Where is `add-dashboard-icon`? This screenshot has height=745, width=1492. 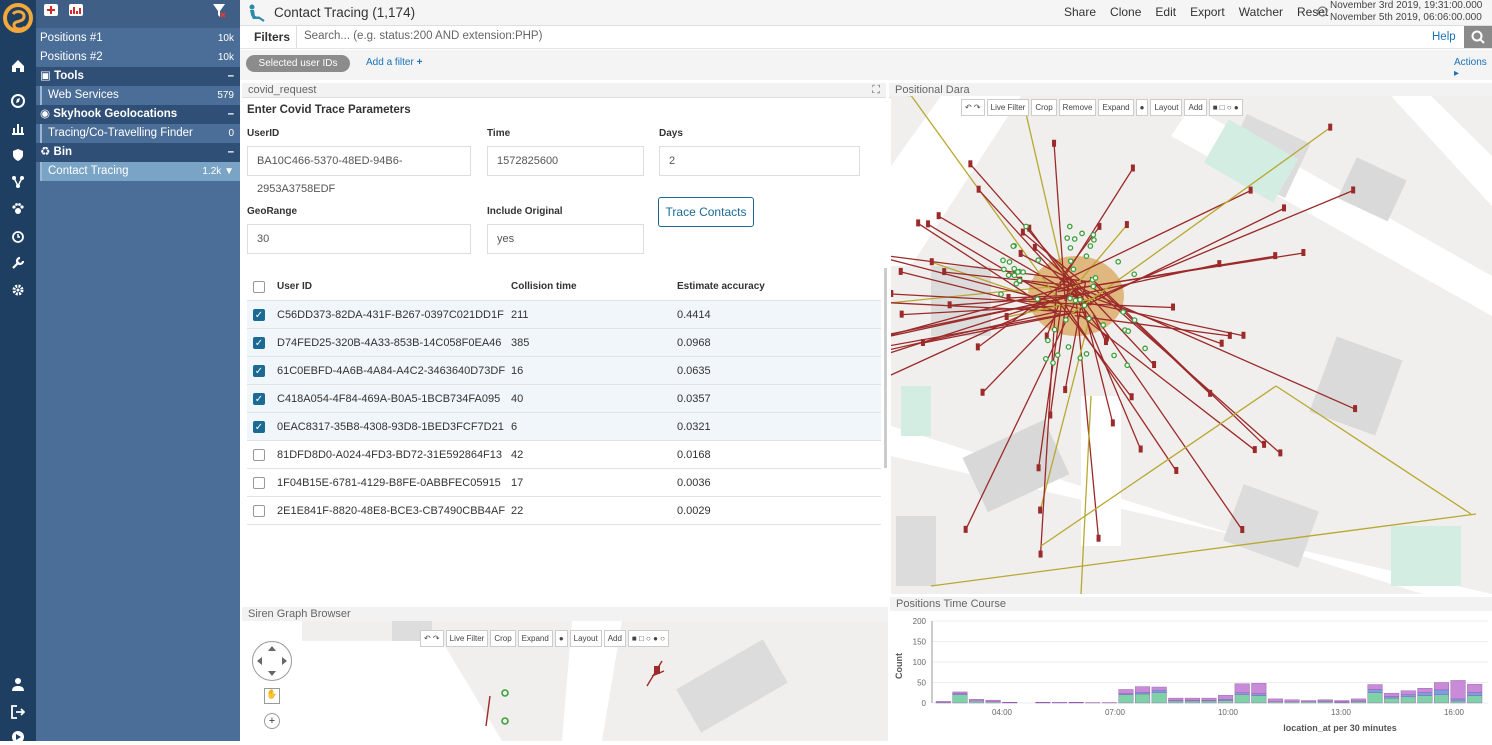 add-dashboard-icon is located at coordinates (51, 10).